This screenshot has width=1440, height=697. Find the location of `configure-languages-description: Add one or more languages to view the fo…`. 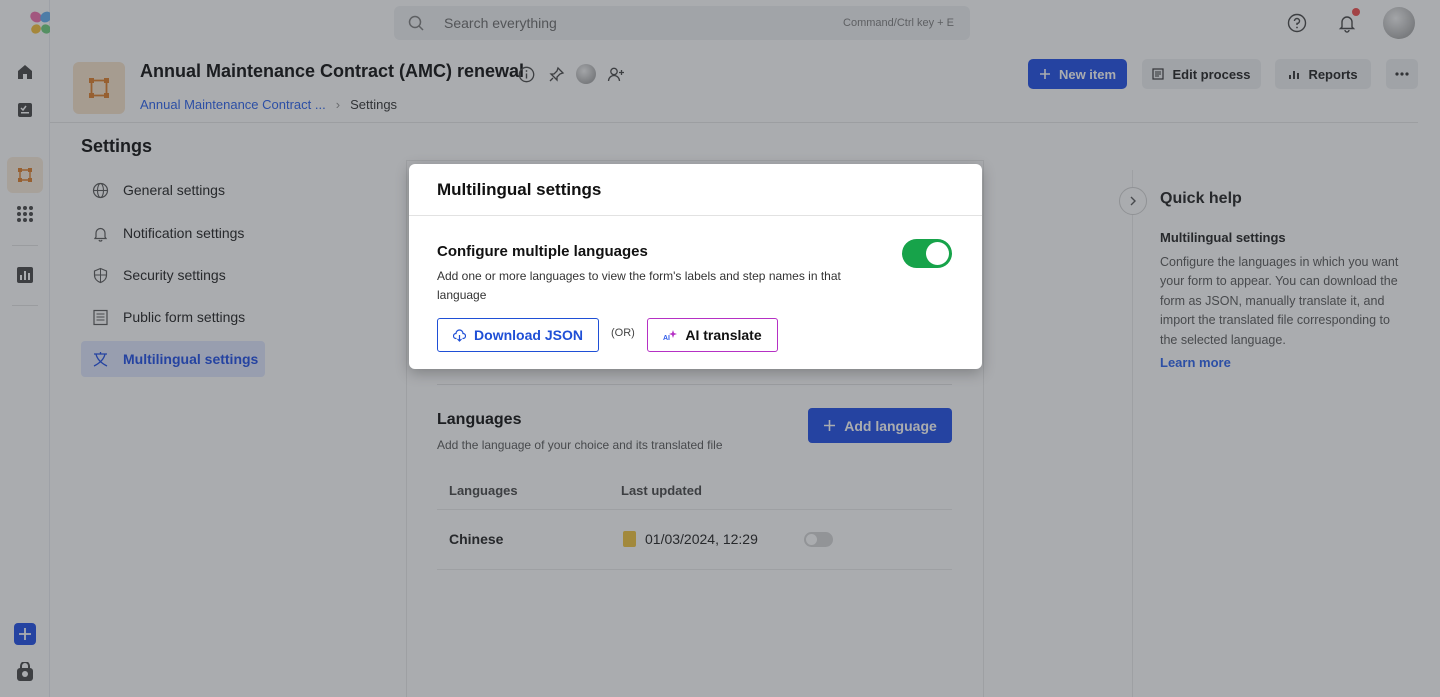

configure-languages-description: Add one or more languages to view the fo… is located at coordinates (639, 285).